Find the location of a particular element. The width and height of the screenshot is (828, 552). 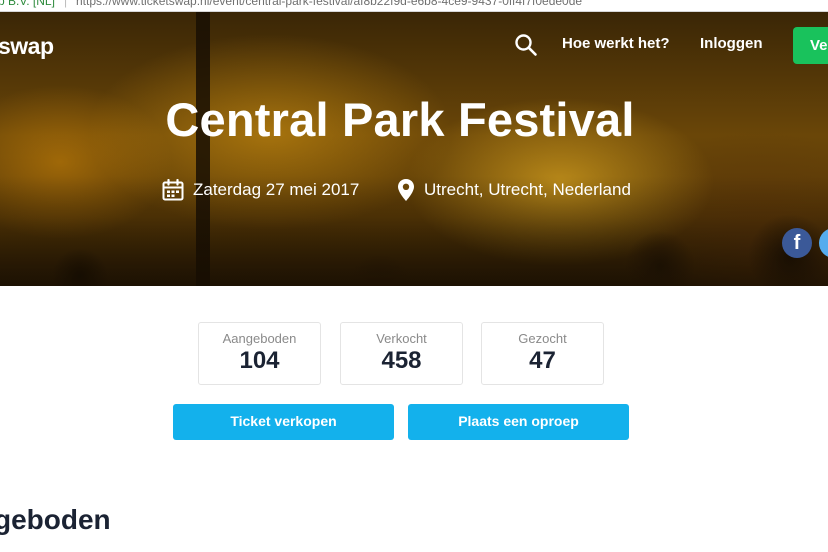

stat-offered: Aangeboden 104 is located at coordinates (259, 353).